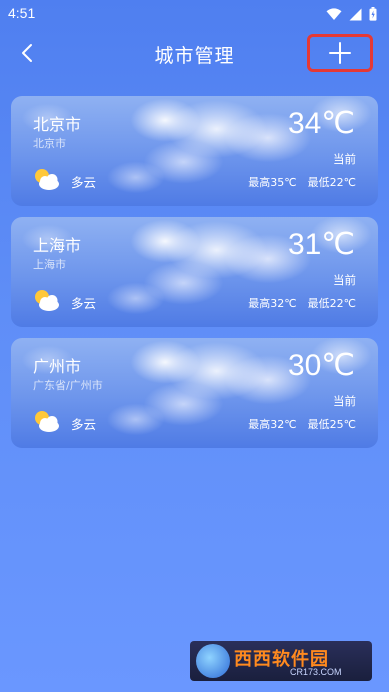 The width and height of the screenshot is (389, 692). What do you see at coordinates (373, 14) in the screenshot?
I see `battery-icon` at bounding box center [373, 14].